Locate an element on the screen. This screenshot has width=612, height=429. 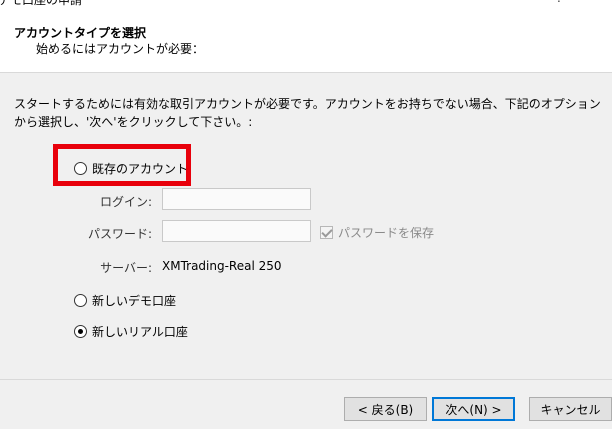
radio-existing-account: 既存のアカウント is located at coordinates (131, 168).